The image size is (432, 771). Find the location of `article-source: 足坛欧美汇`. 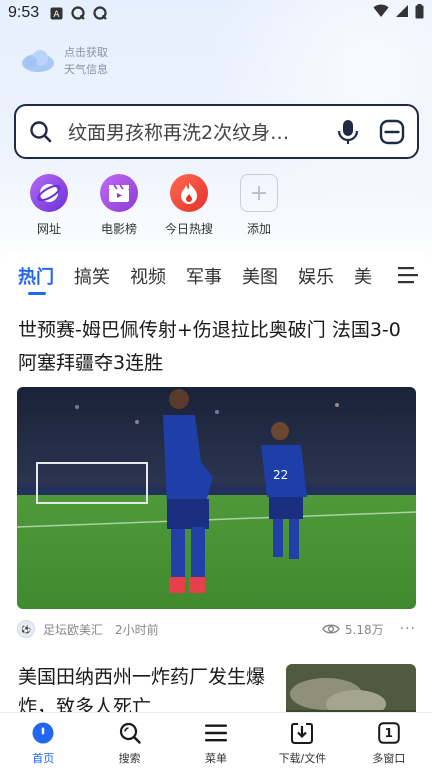

article-source: 足坛欧美汇 is located at coordinates (73, 629).